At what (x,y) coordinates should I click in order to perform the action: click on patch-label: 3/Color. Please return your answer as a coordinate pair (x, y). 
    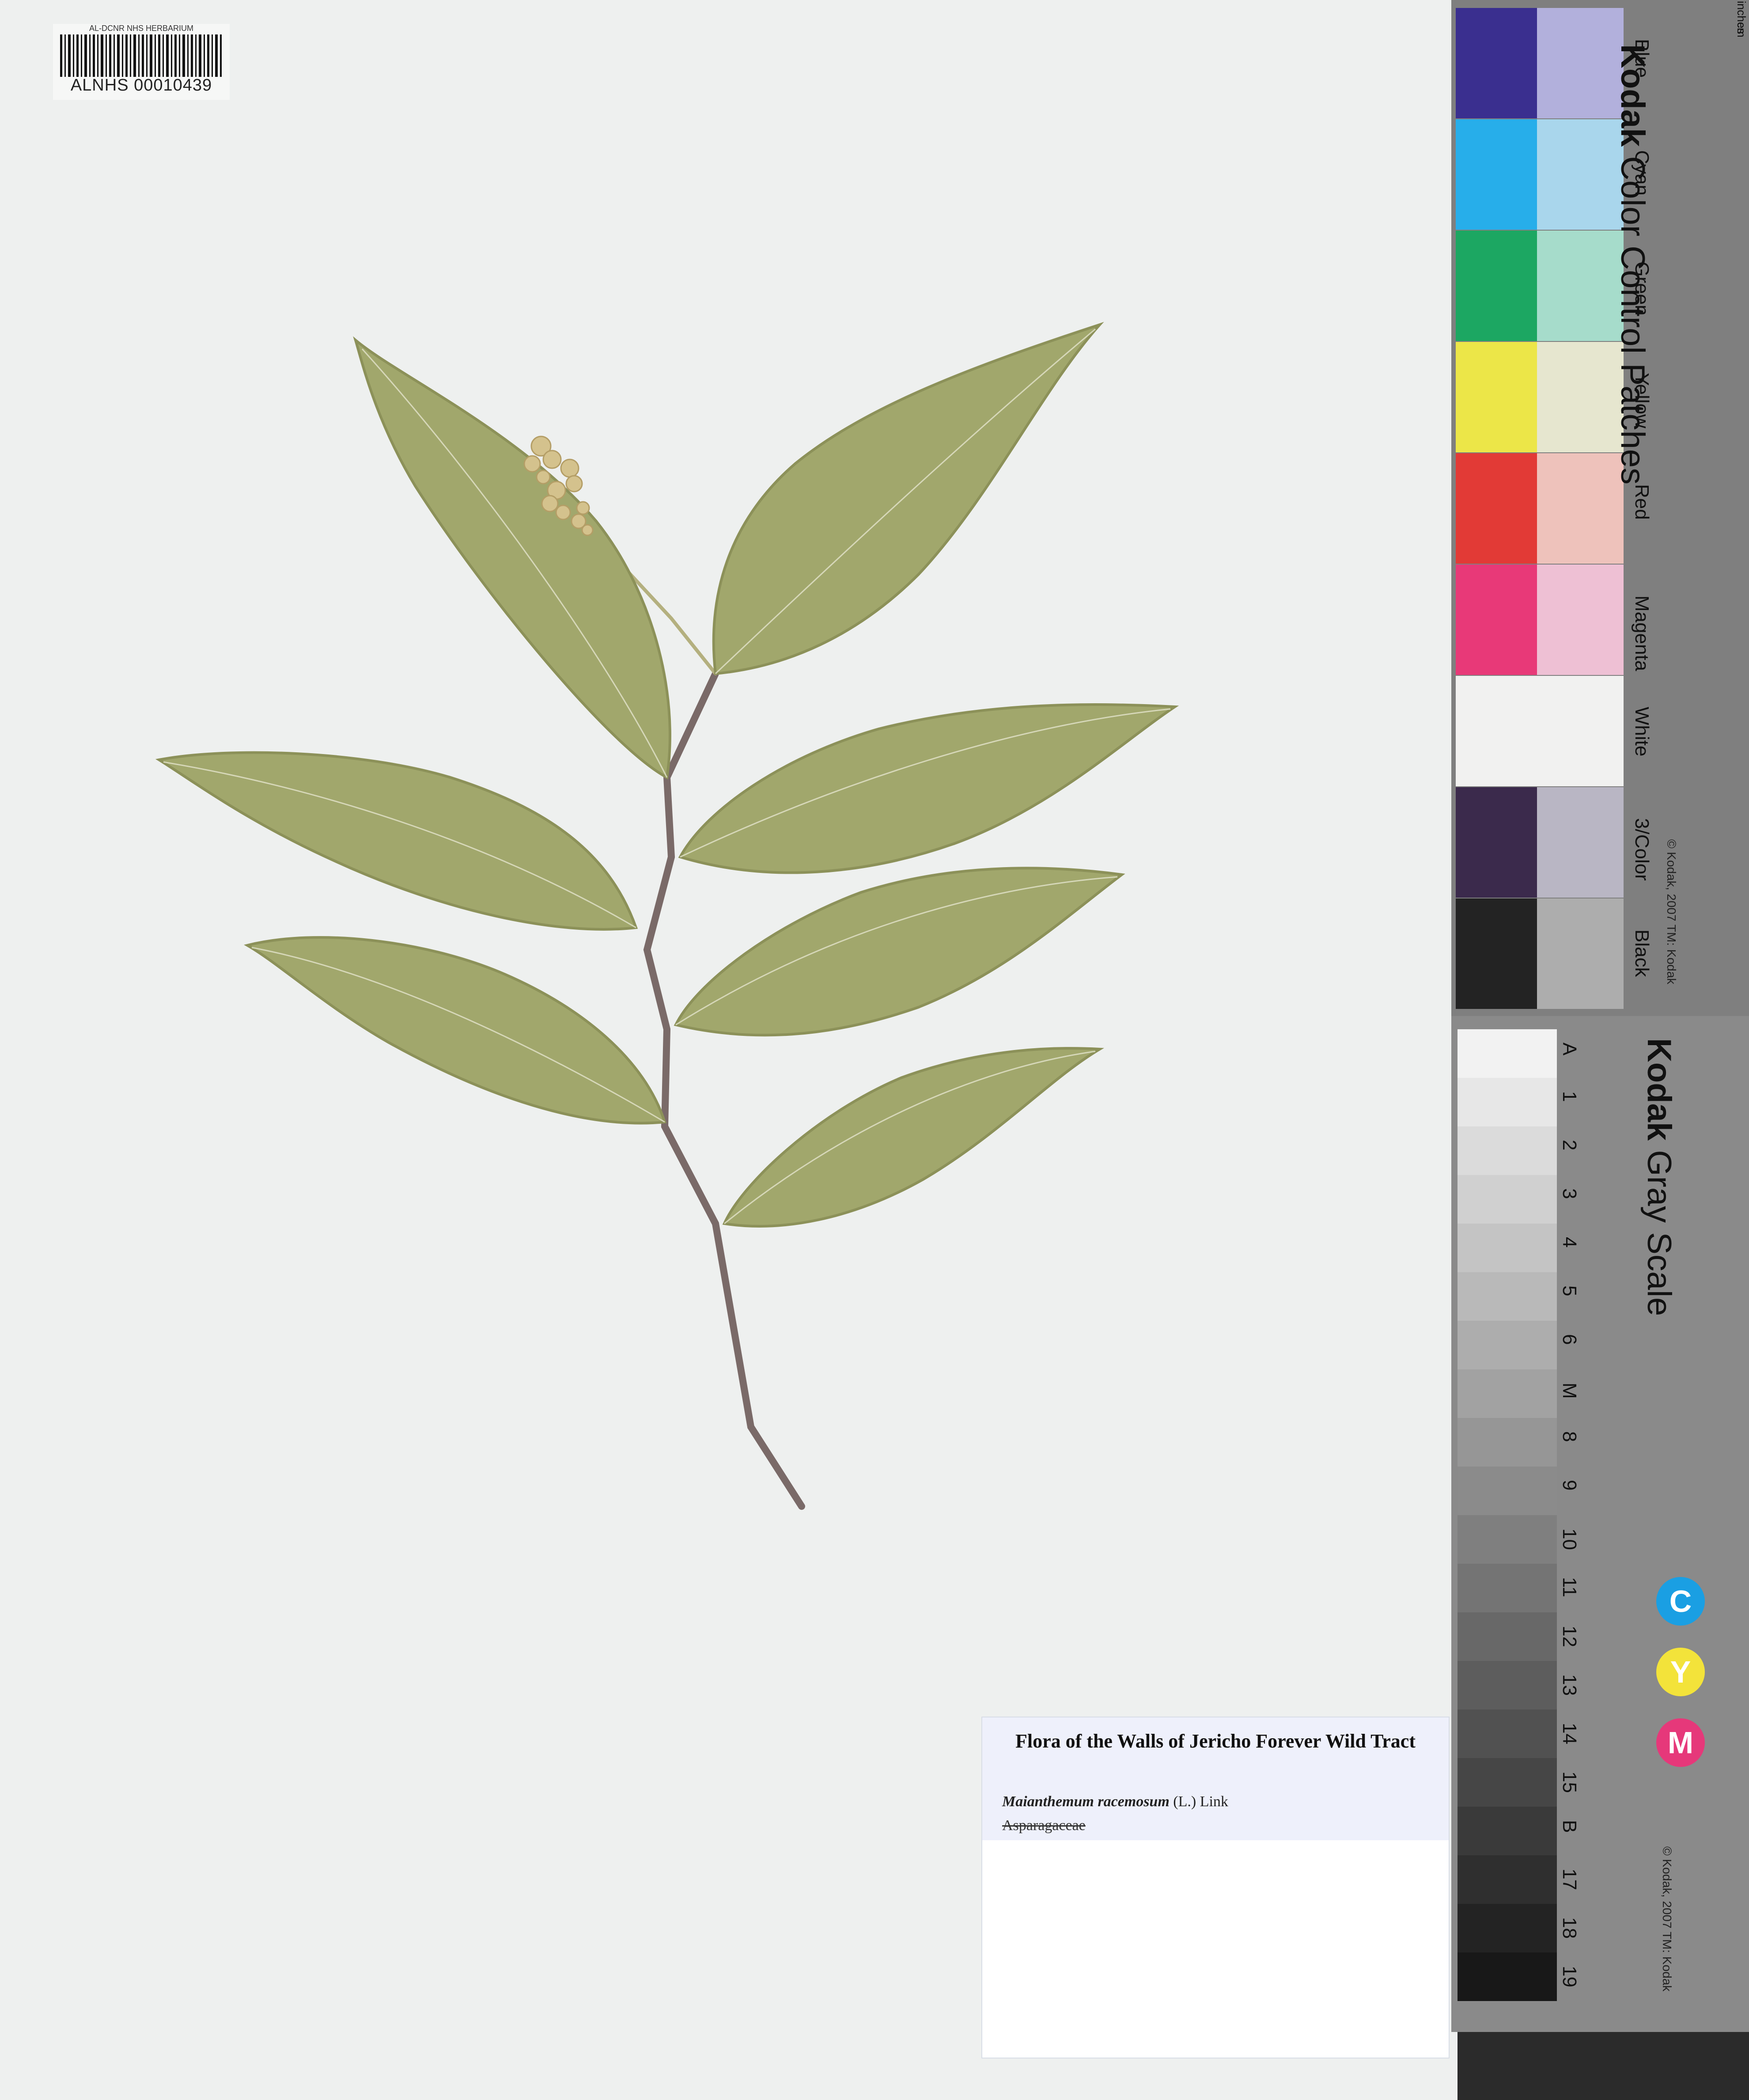
    Looking at the image, I should click on (1642, 849).